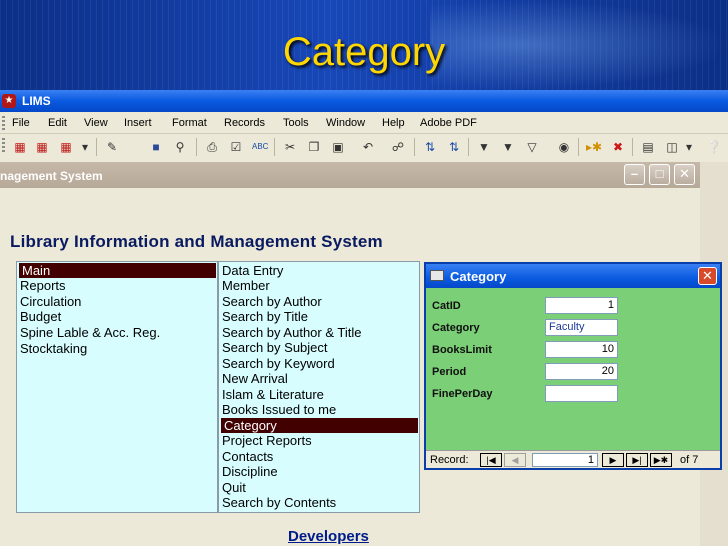  What do you see at coordinates (156, 147) in the screenshot?
I see `save-icon: ■` at bounding box center [156, 147].